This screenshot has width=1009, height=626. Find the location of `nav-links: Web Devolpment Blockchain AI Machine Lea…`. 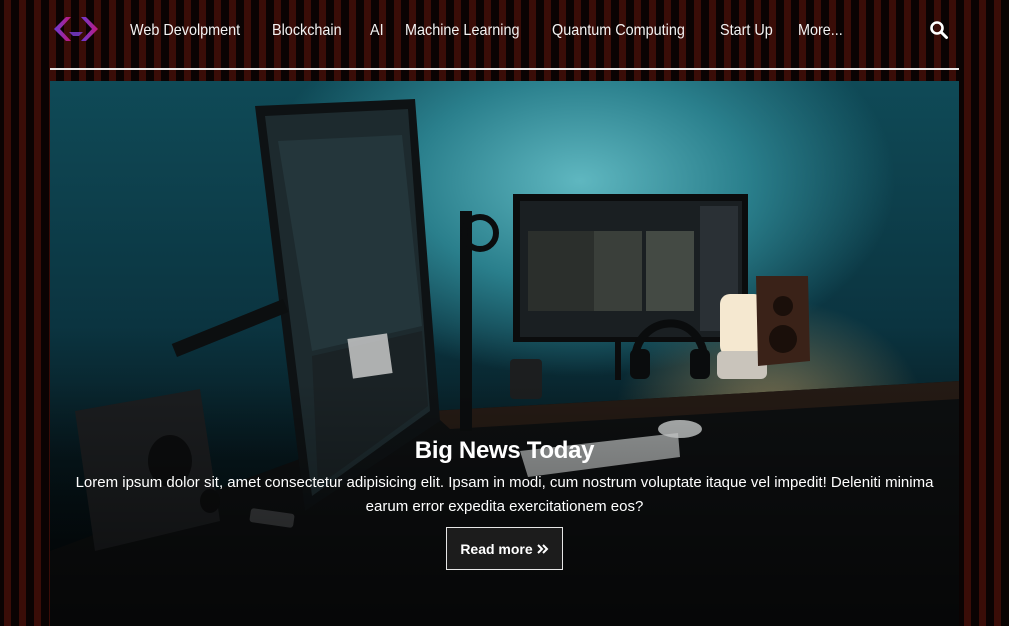

nav-links: Web Devolpment Blockchain AI Machine Lea… is located at coordinates (499, 31).